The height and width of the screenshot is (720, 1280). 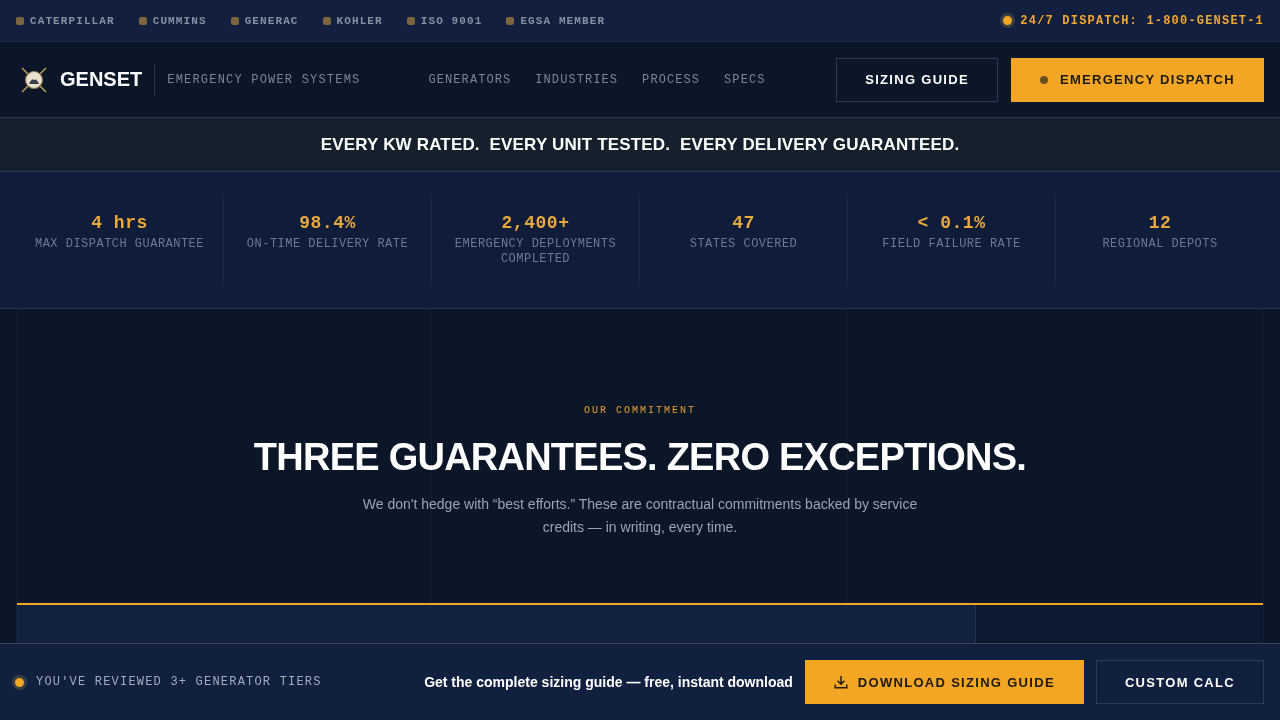 What do you see at coordinates (608, 682) in the screenshot?
I see `cta-prompt: Get the complete sizing guide — free, instant download` at bounding box center [608, 682].